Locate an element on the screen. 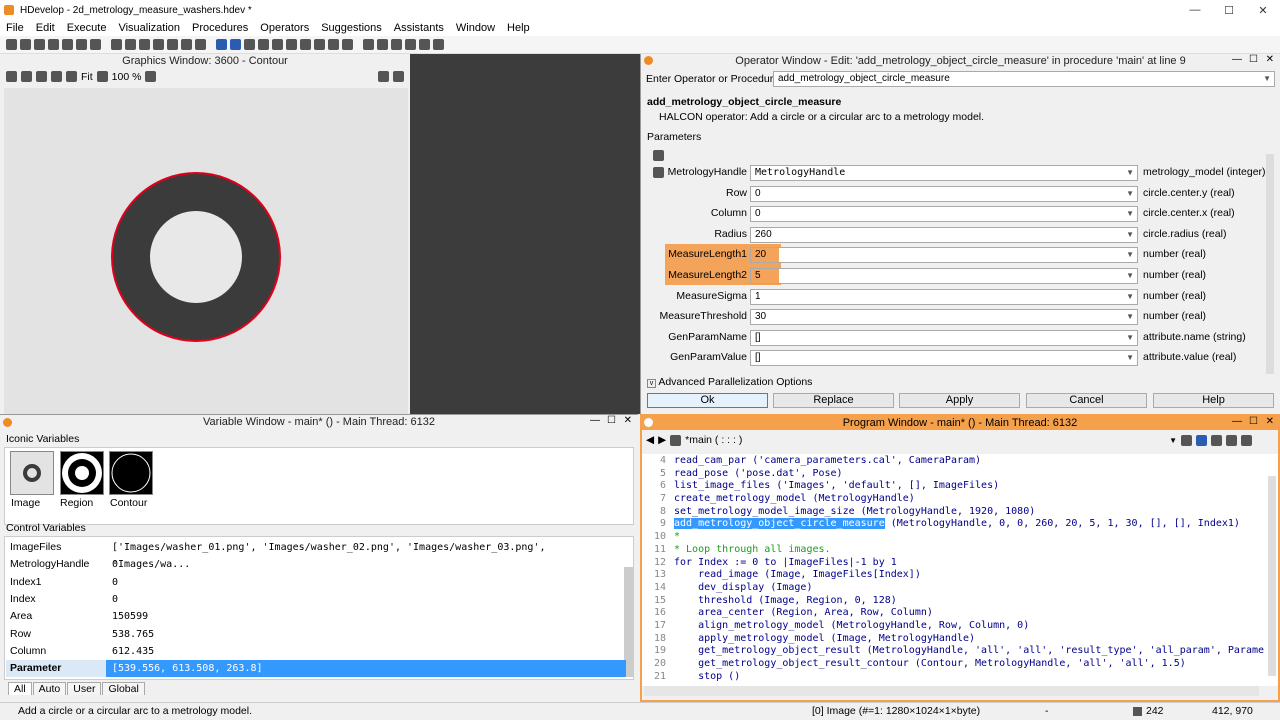 The width and height of the screenshot is (1280, 720). code-line: 15 threshold (Image, Region, 0, 128) is located at coordinates (953, 601).